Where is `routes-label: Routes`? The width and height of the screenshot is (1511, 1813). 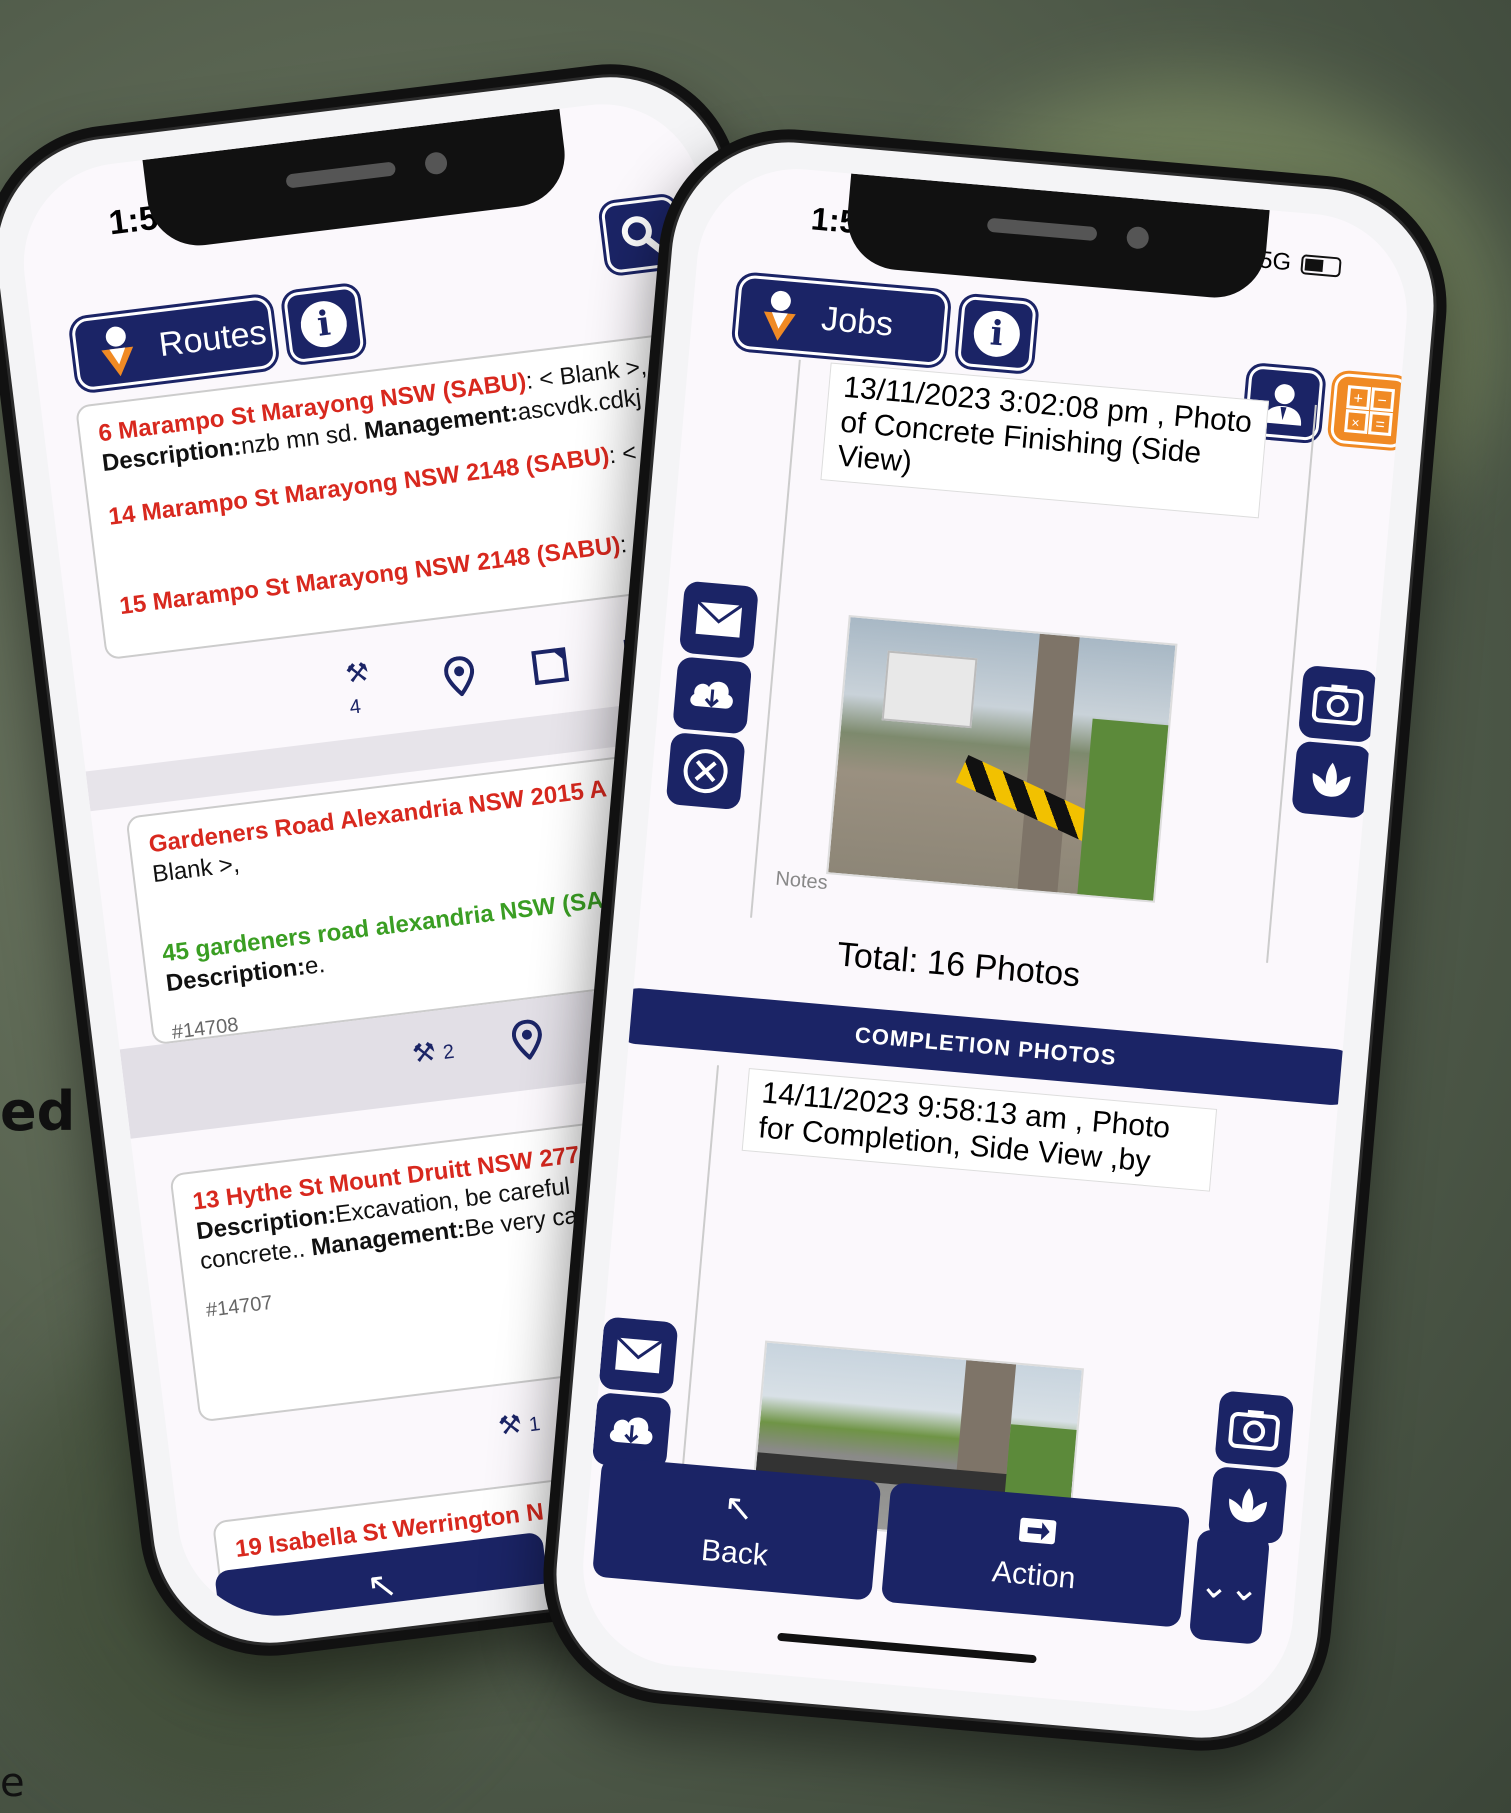
routes-label: Routes is located at coordinates (212, 338).